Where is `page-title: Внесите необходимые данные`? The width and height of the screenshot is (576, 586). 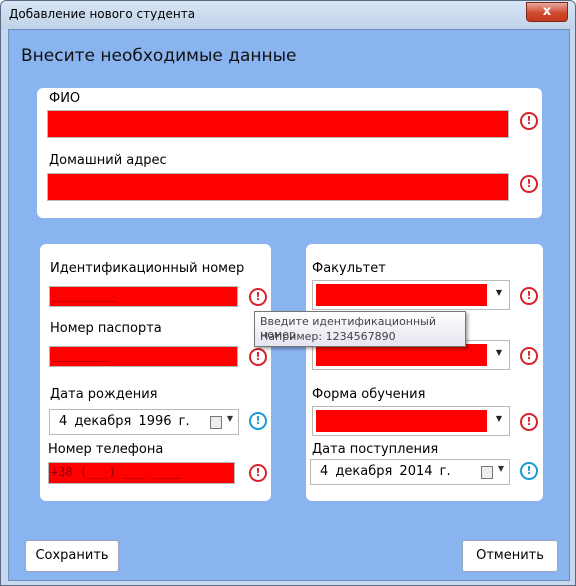 page-title: Внесите необходимые данные is located at coordinates (159, 56).